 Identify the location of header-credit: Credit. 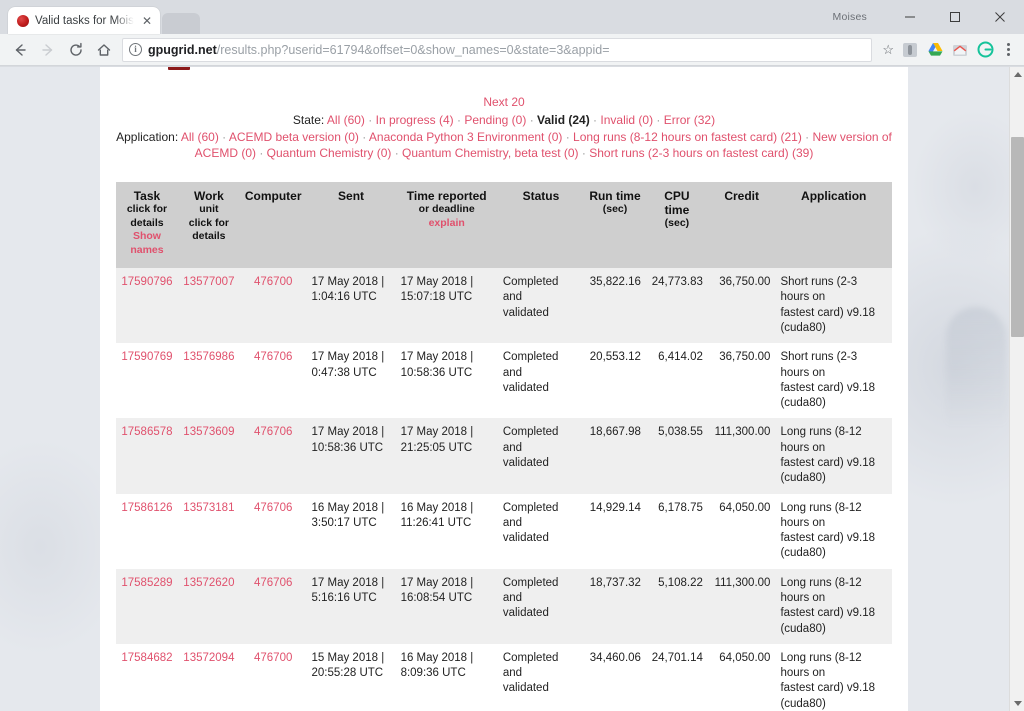
(741, 225).